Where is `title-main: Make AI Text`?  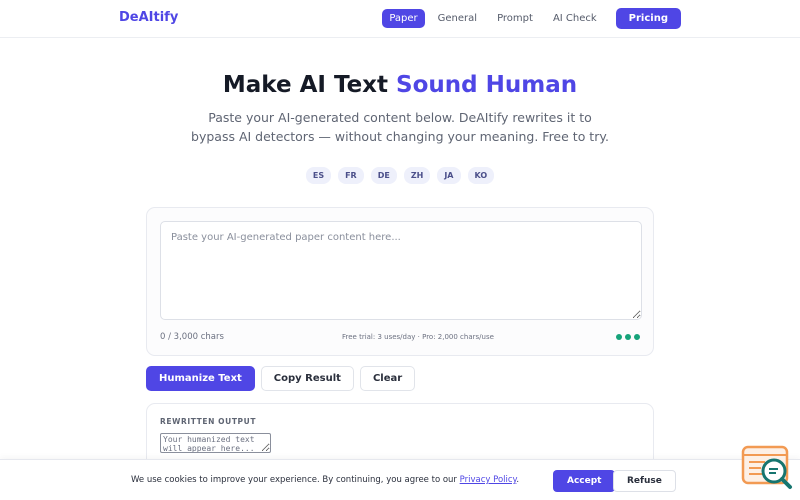
title-main: Make AI Text is located at coordinates (309, 85).